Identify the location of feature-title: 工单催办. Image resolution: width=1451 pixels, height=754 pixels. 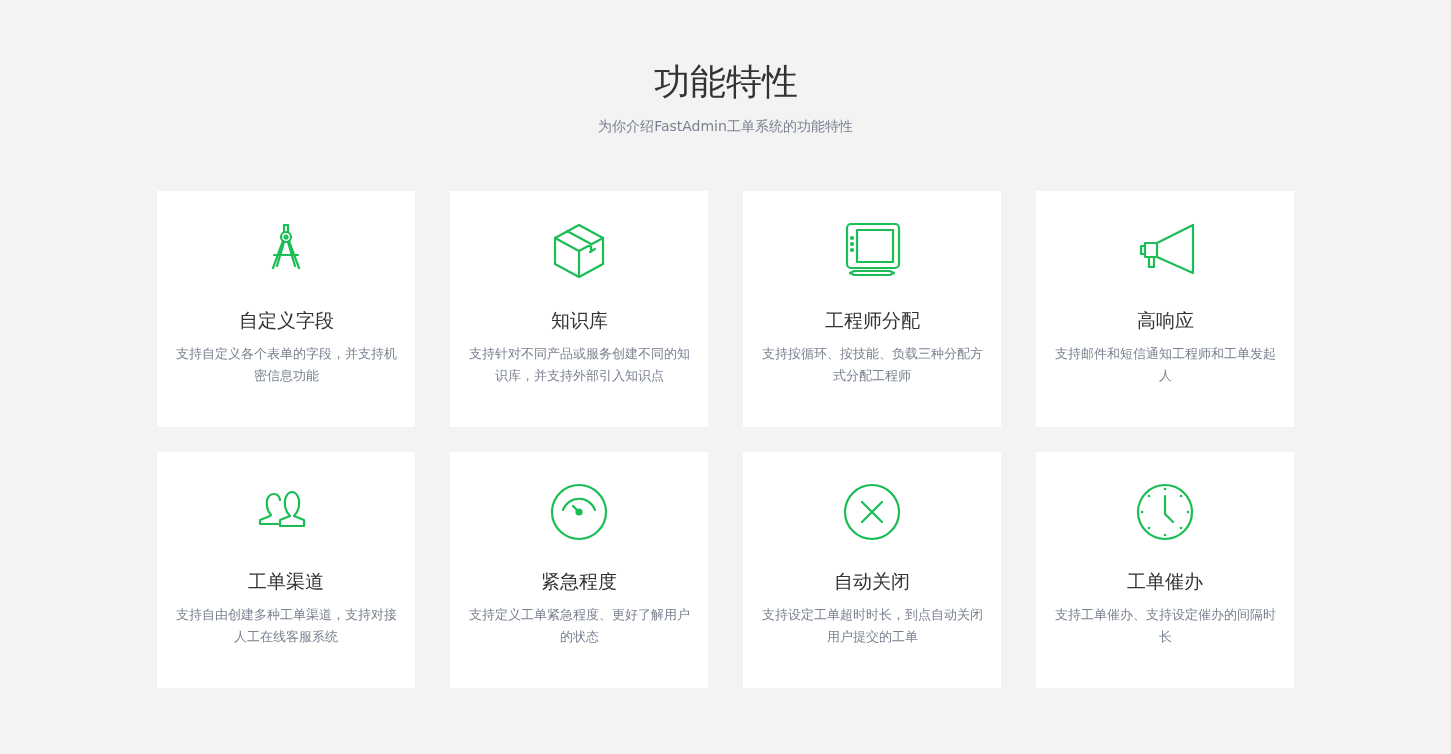
(1165, 581).